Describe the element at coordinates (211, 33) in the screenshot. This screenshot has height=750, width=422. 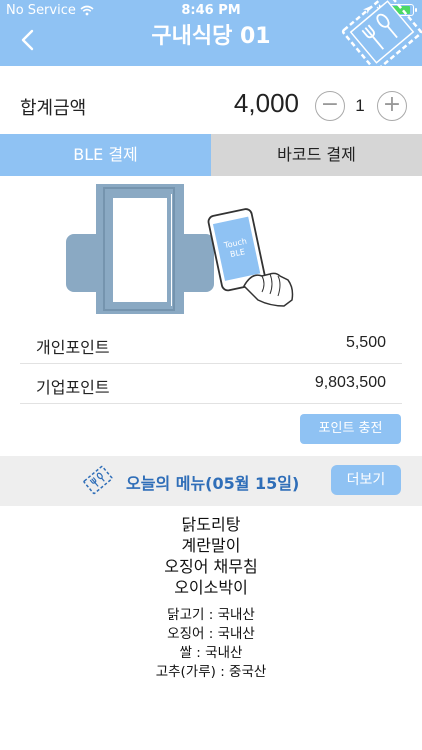
I see `app-header: No Service 8:46 PM 구내식당 01` at that location.